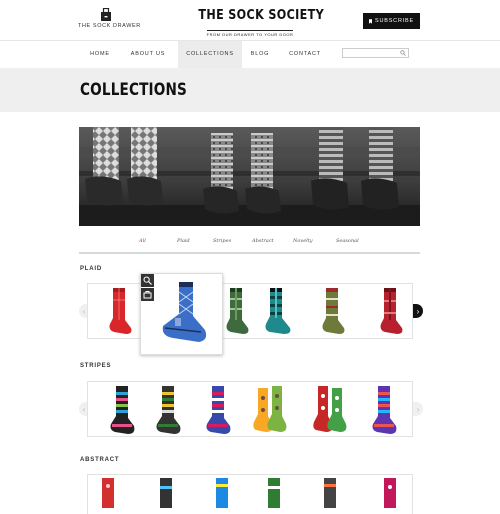 This screenshot has width=500, height=514. Describe the element at coordinates (263, 241) in the screenshot. I see `filter-abstract: Abstract` at that location.